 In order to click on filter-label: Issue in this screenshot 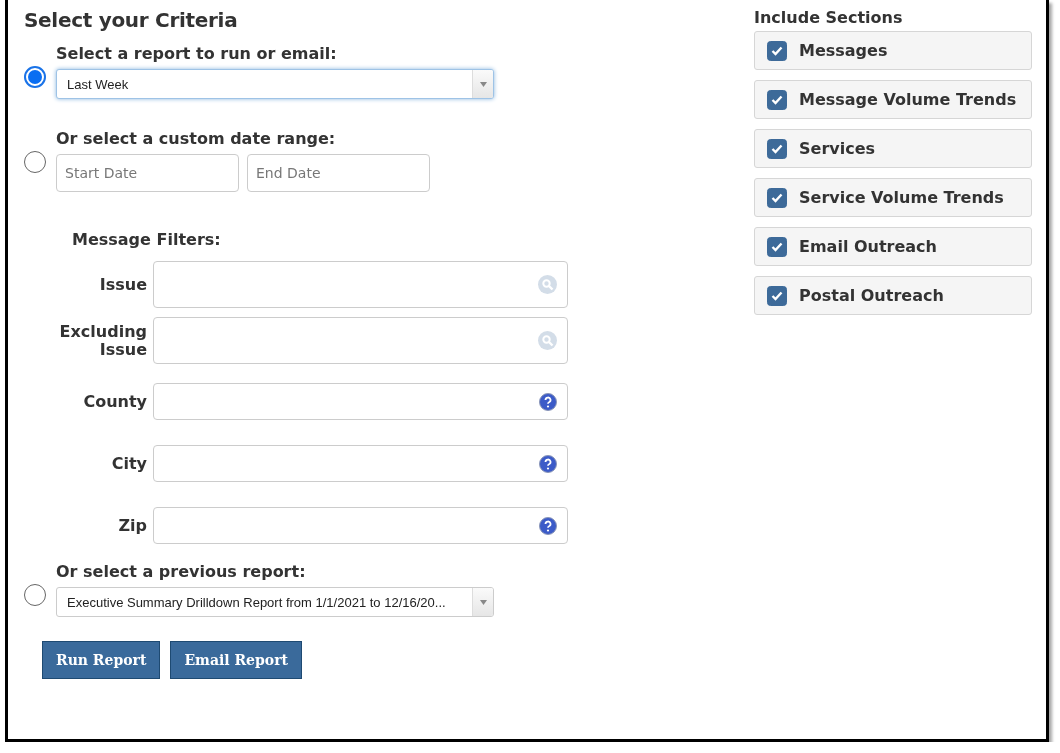, I will do `click(122, 284)`.